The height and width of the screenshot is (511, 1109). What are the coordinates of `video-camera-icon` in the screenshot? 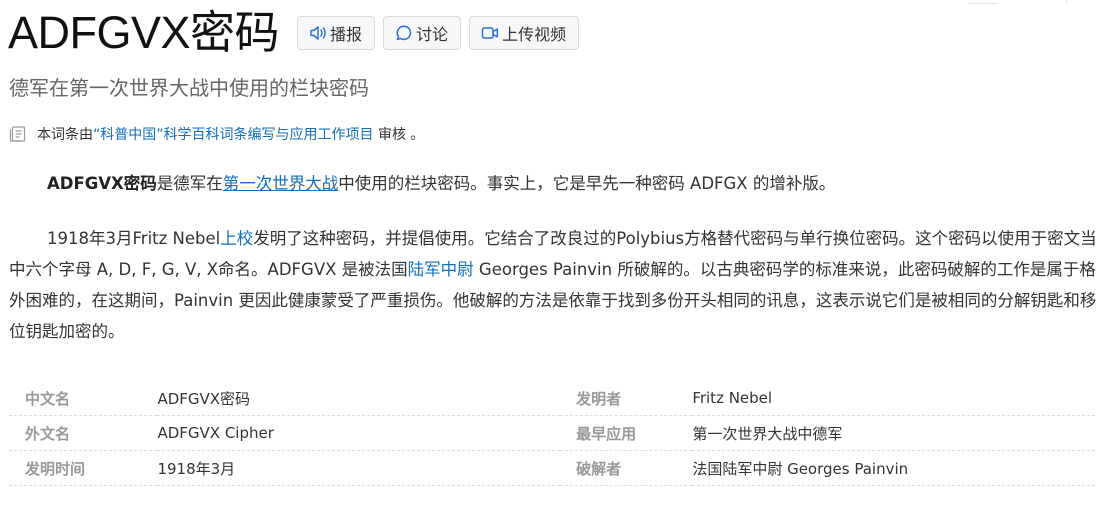 It's located at (490, 33).